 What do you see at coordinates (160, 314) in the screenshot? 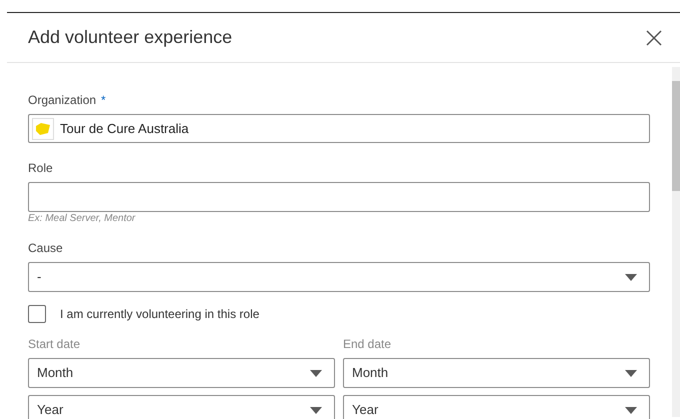
I see `checkbox-label: I am currently volunteering in this role` at bounding box center [160, 314].